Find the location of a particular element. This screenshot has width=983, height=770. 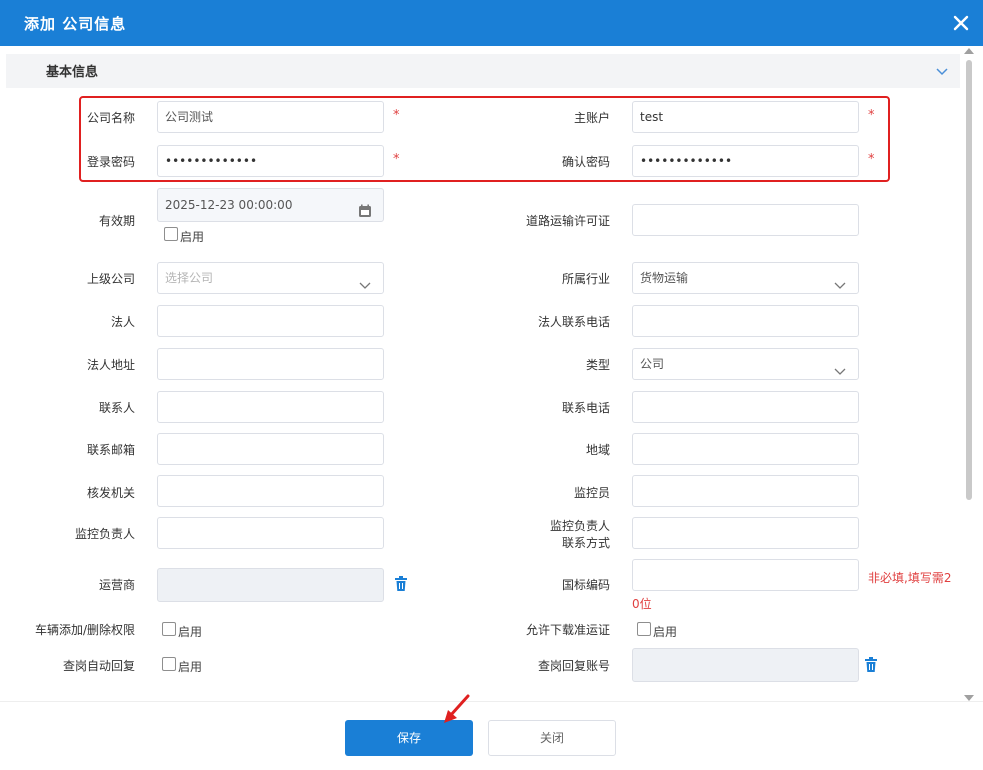

company-name-input: 公司测试 is located at coordinates (270, 117).